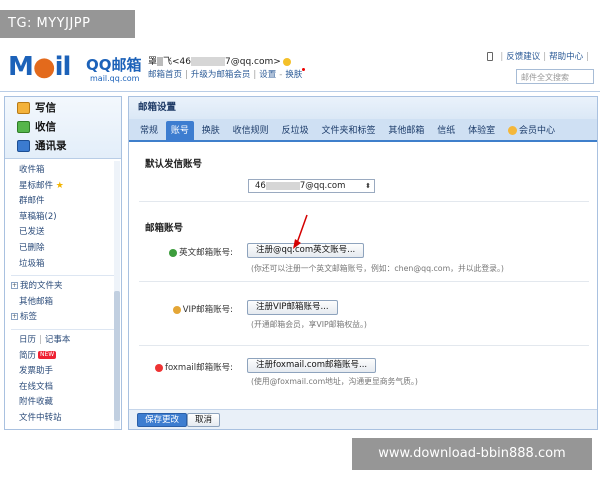  I want to click on user-links: 邮箱首页 | 升级为邮箱会员 | 设置 - 换肤, so click(227, 74).